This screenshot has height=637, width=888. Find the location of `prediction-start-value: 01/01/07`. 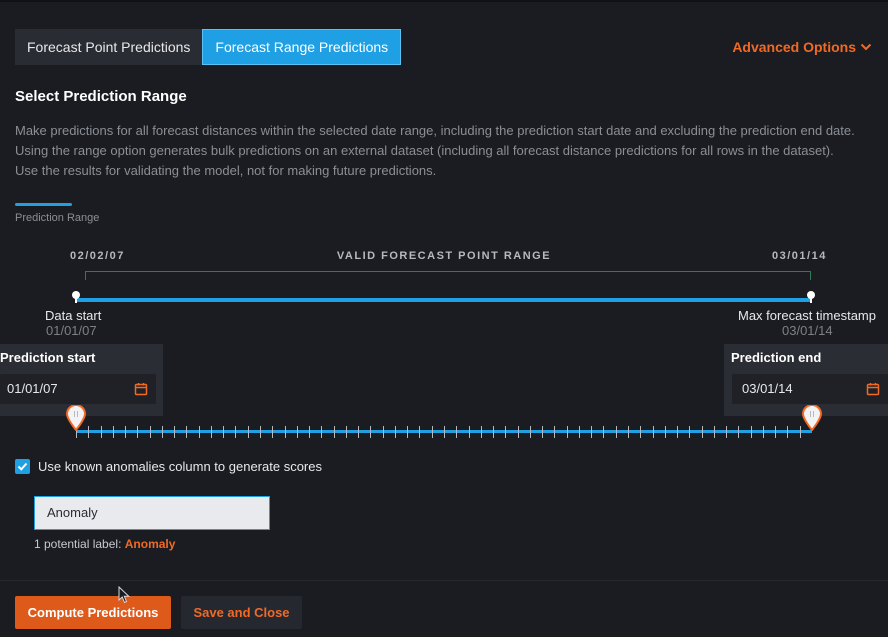

prediction-start-value: 01/01/07 is located at coordinates (32, 388).